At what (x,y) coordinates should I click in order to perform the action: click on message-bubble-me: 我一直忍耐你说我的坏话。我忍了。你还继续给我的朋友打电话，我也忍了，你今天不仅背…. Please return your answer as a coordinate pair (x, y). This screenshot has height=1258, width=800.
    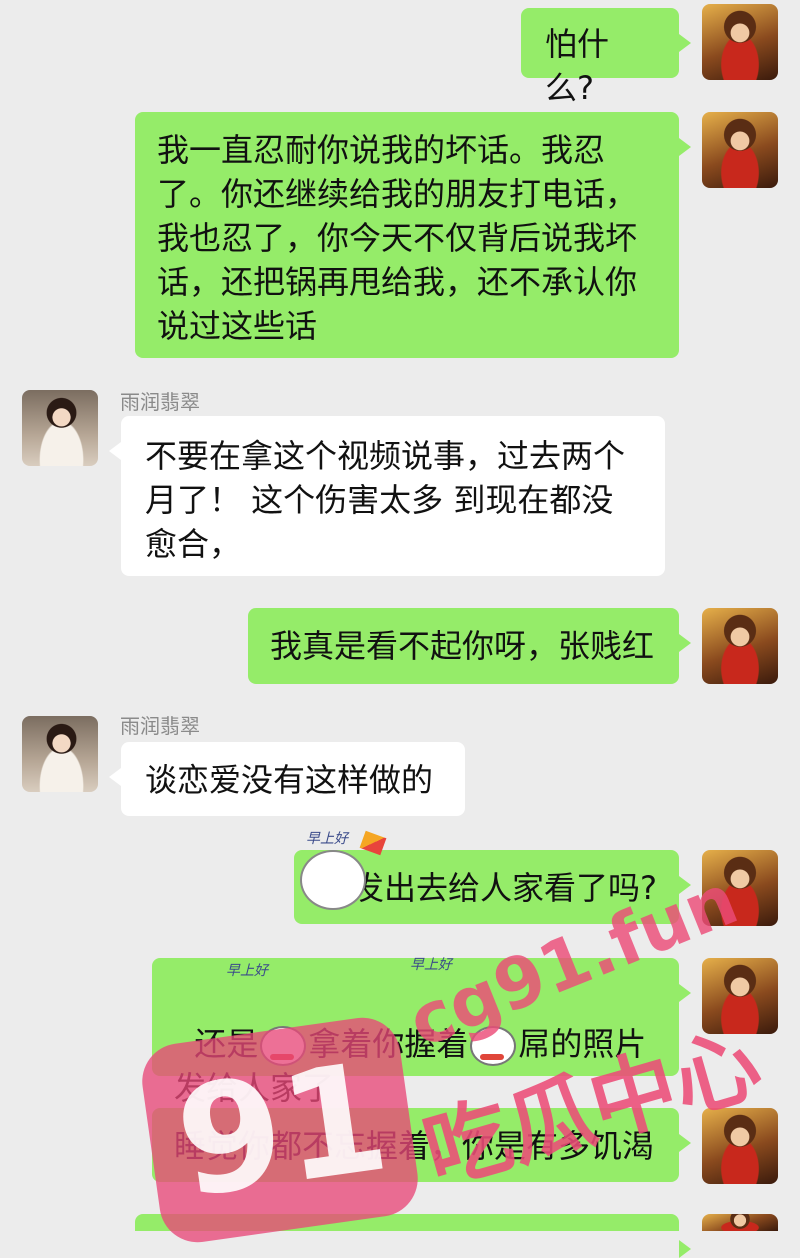
    Looking at the image, I should click on (413, 235).